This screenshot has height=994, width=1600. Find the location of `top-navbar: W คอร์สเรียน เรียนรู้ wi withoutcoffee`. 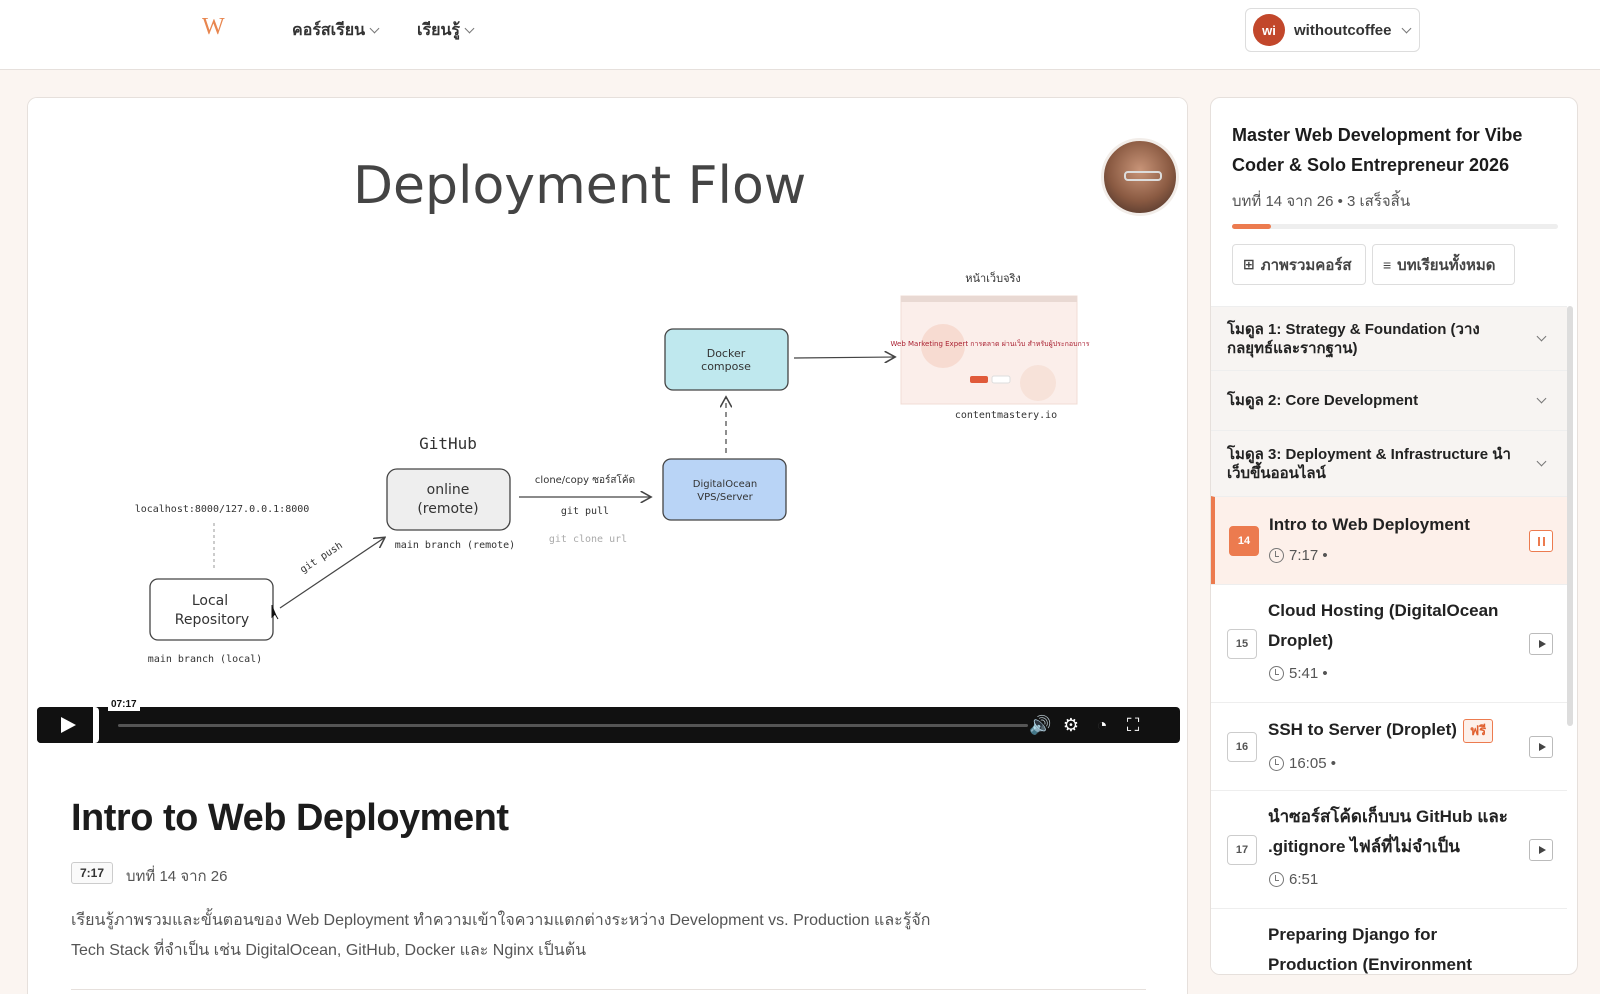

top-navbar: W คอร์สเรียน เรียนรู้ wi withoutcoffee is located at coordinates (800, 35).